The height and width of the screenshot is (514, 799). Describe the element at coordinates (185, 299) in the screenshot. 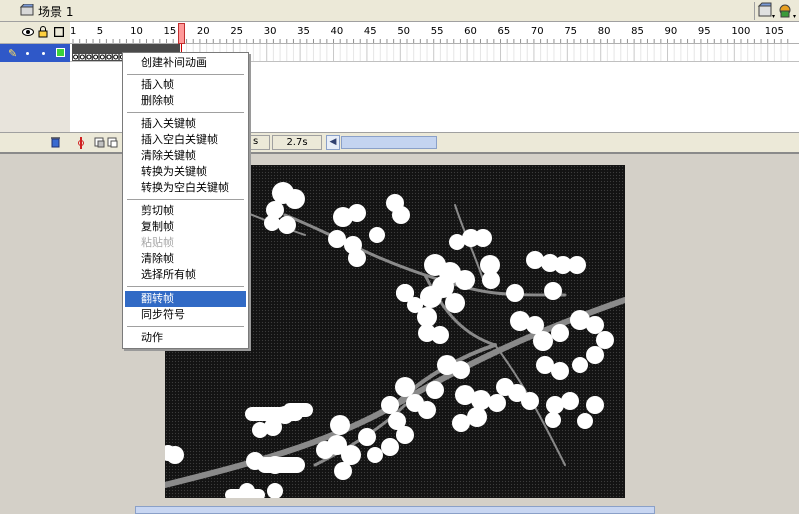

I see `menu-item-reverse-frames: 翻转帧` at that location.